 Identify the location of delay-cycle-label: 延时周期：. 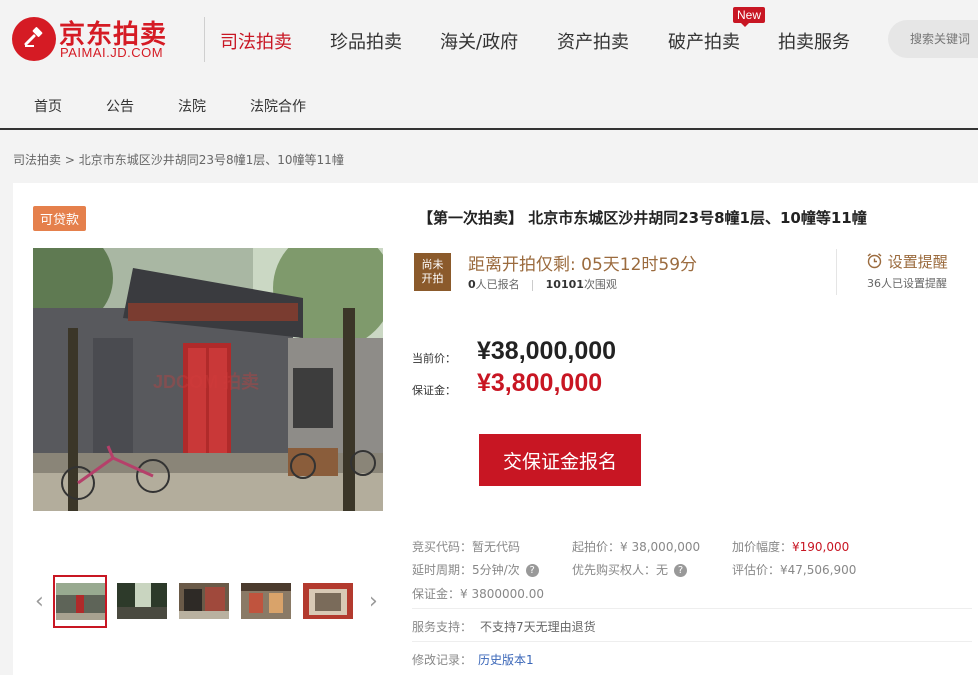
(442, 570).